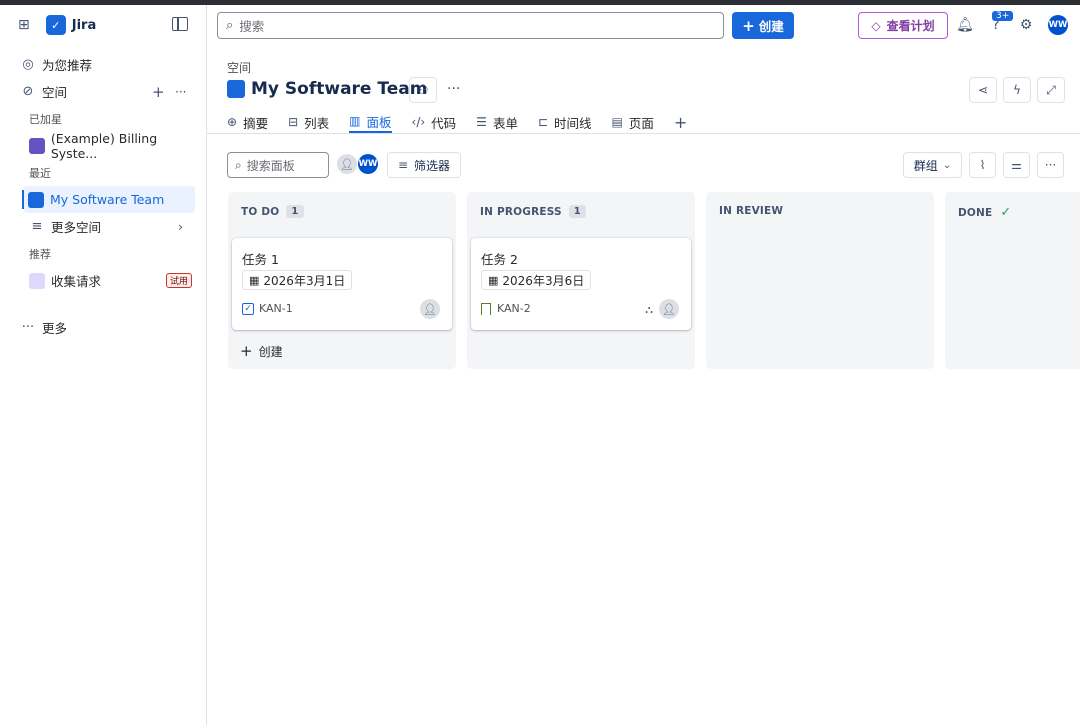 The image size is (1080, 725). Describe the element at coordinates (565, 122) in the screenshot. I see `tab-timeline: ⊏ 时间线` at that location.